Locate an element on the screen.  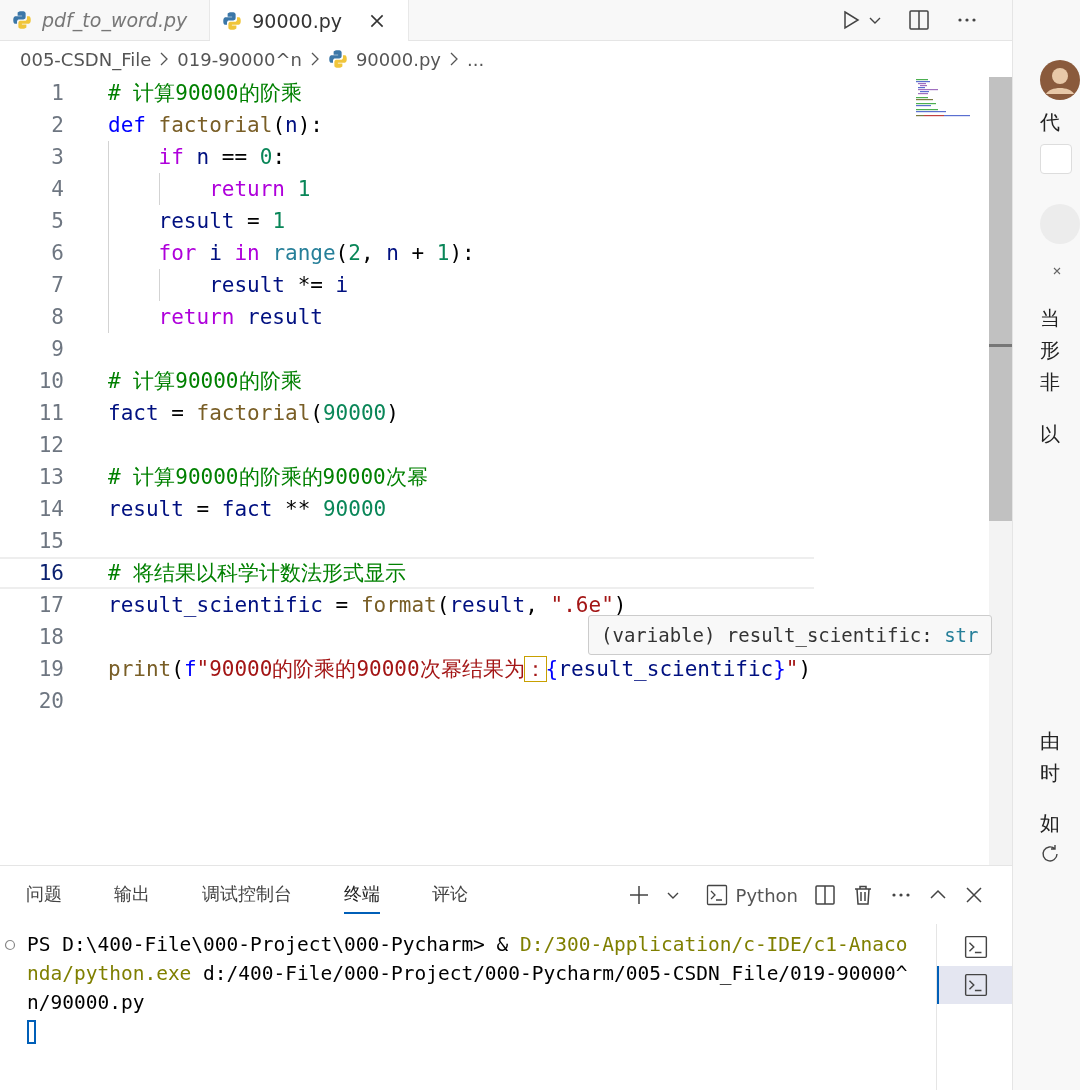
code-line: for i in range(2, n + 1): is located at coordinates (316, 253).